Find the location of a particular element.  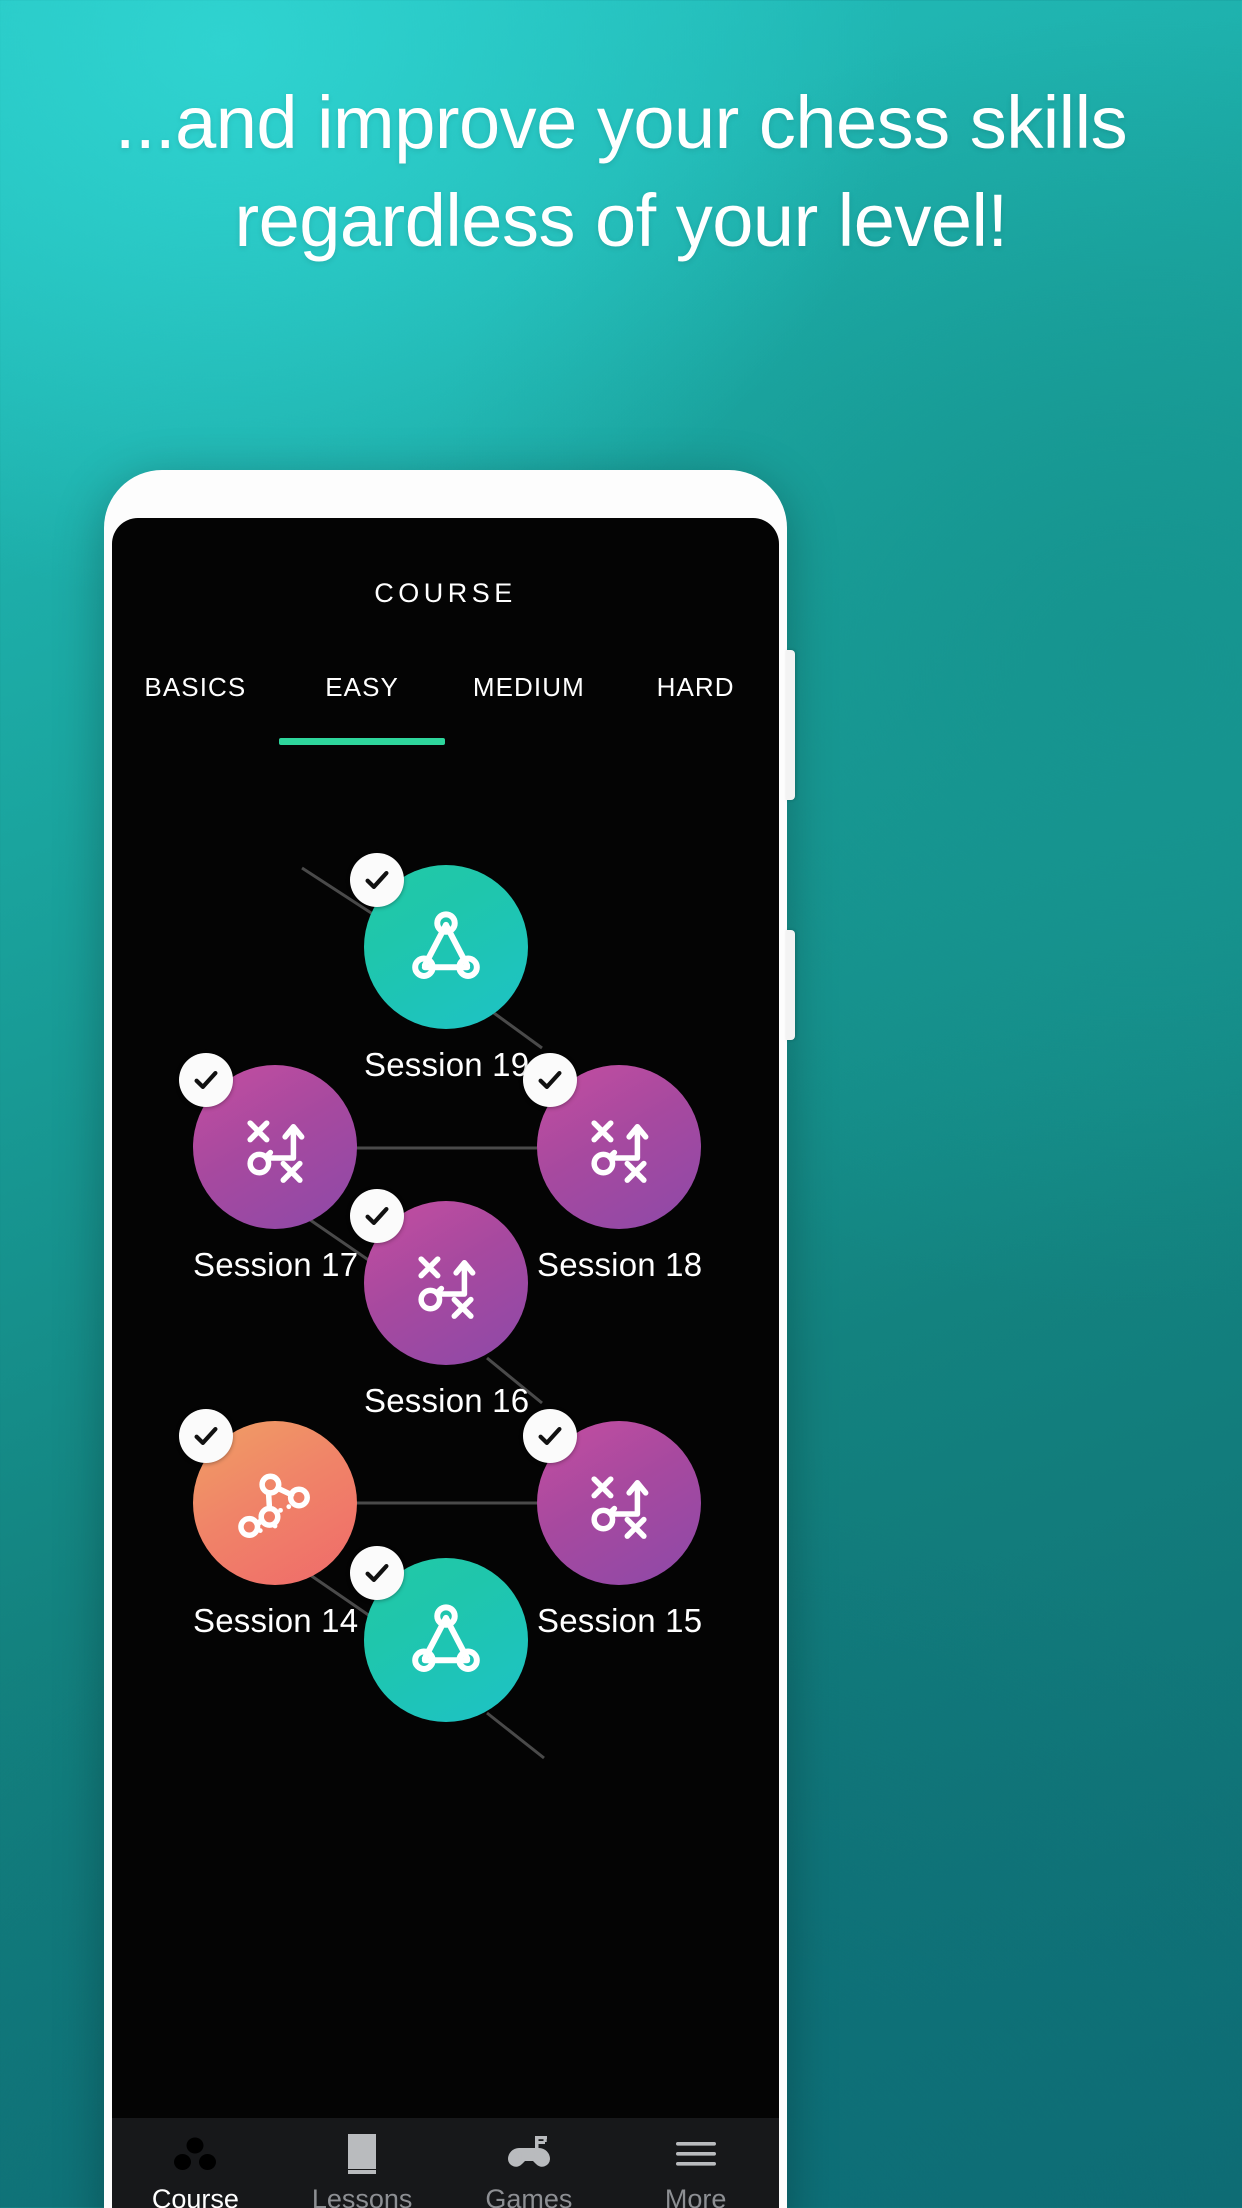

nav-item-lessons: Lessons is located at coordinates (362, 2170).